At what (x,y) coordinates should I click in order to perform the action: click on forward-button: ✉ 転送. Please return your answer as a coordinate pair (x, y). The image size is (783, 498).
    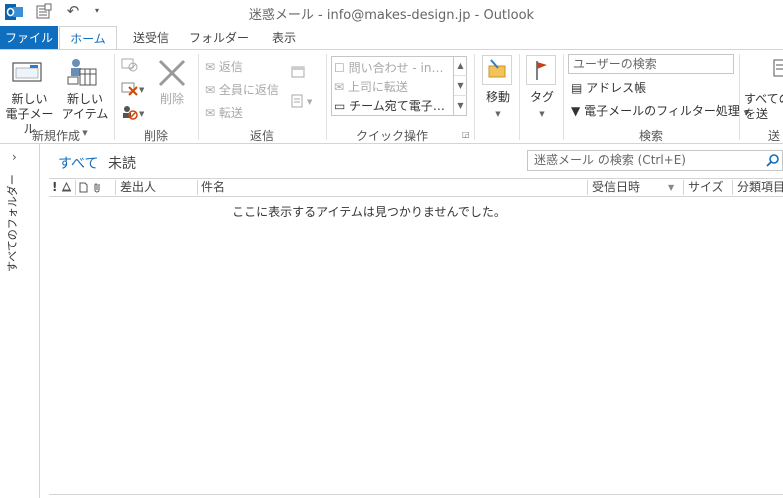
    Looking at the image, I should click on (224, 112).